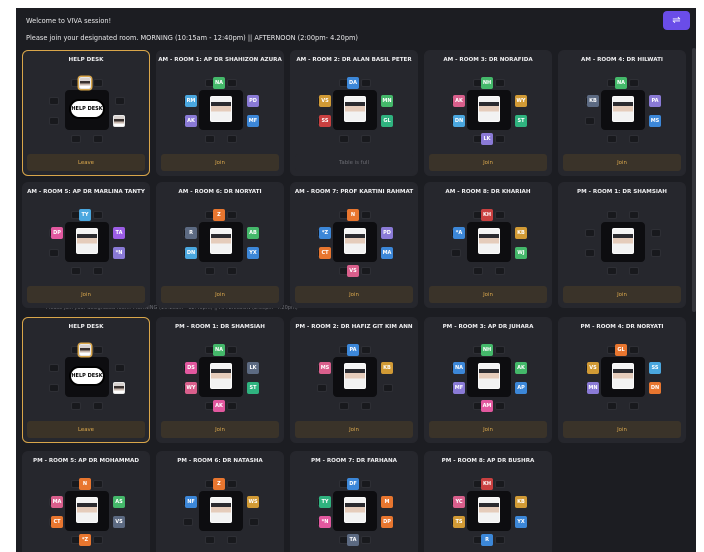 This screenshot has height=552, width=704. I want to click on participant-avatar: M, so click(387, 502).